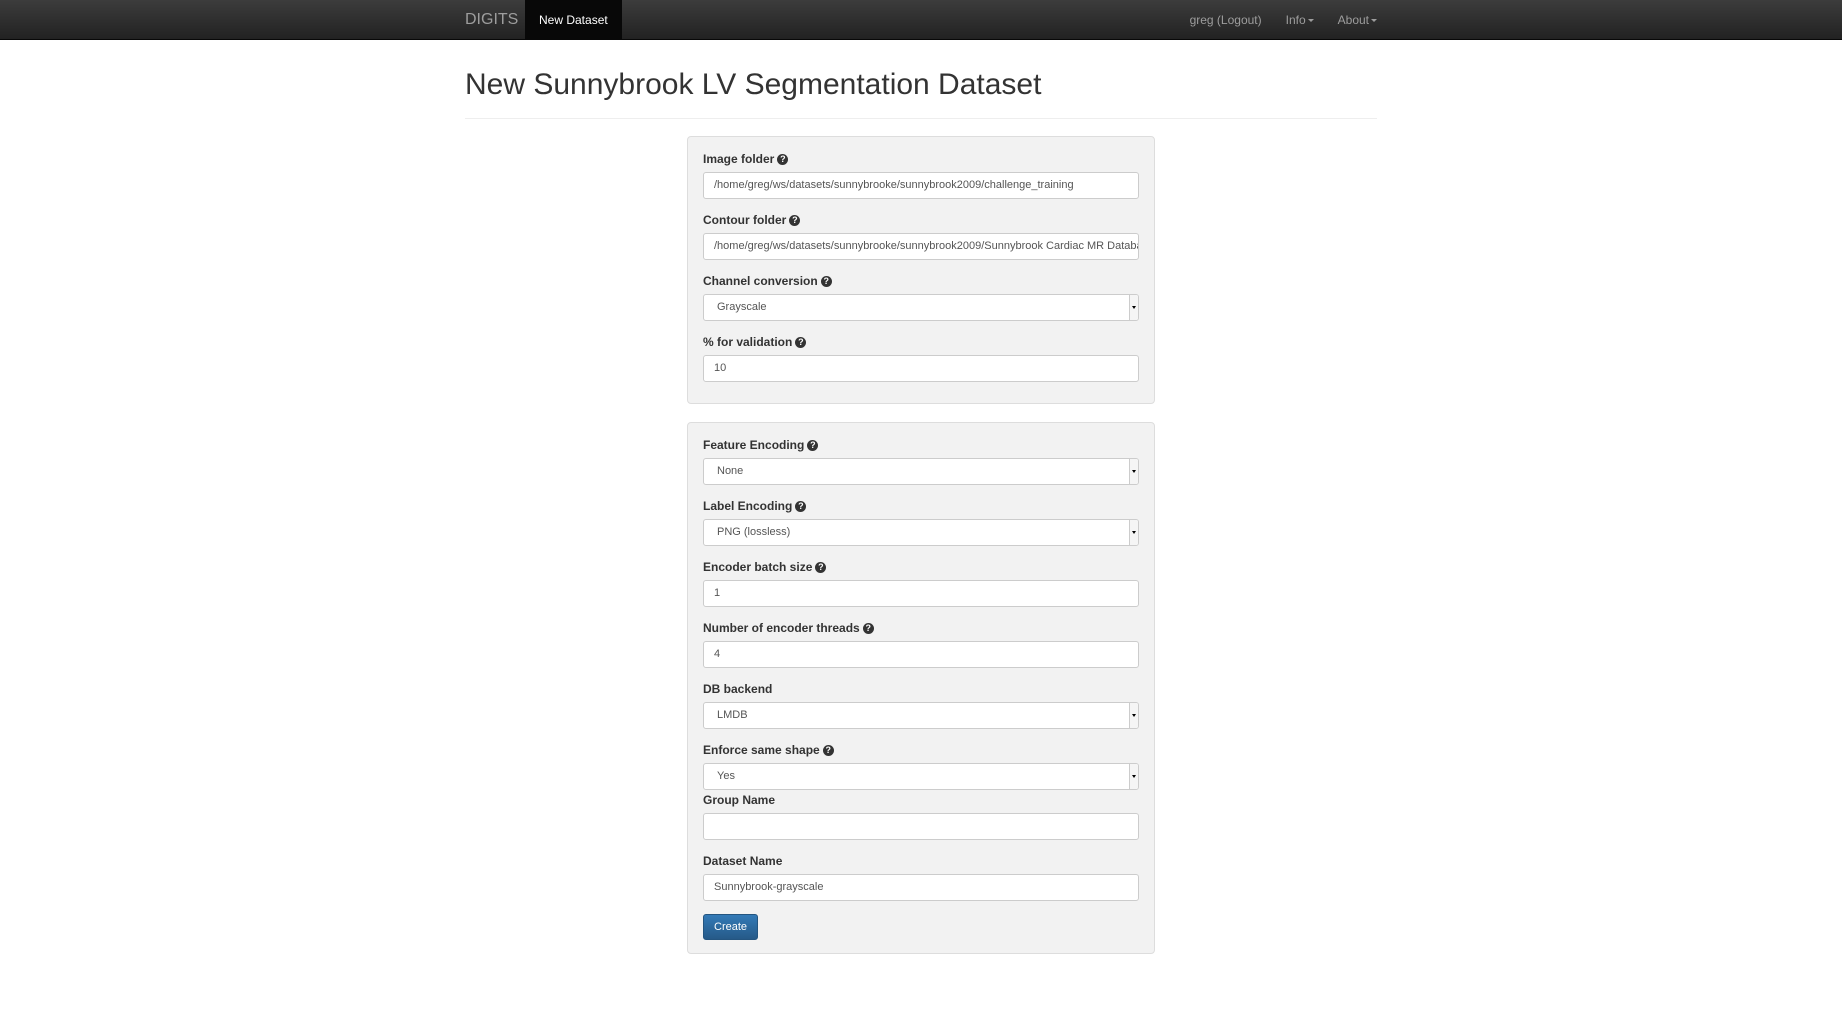 Image resolution: width=1842 pixels, height=1010 pixels. I want to click on label-text: Number of encoder threads, so click(781, 628).